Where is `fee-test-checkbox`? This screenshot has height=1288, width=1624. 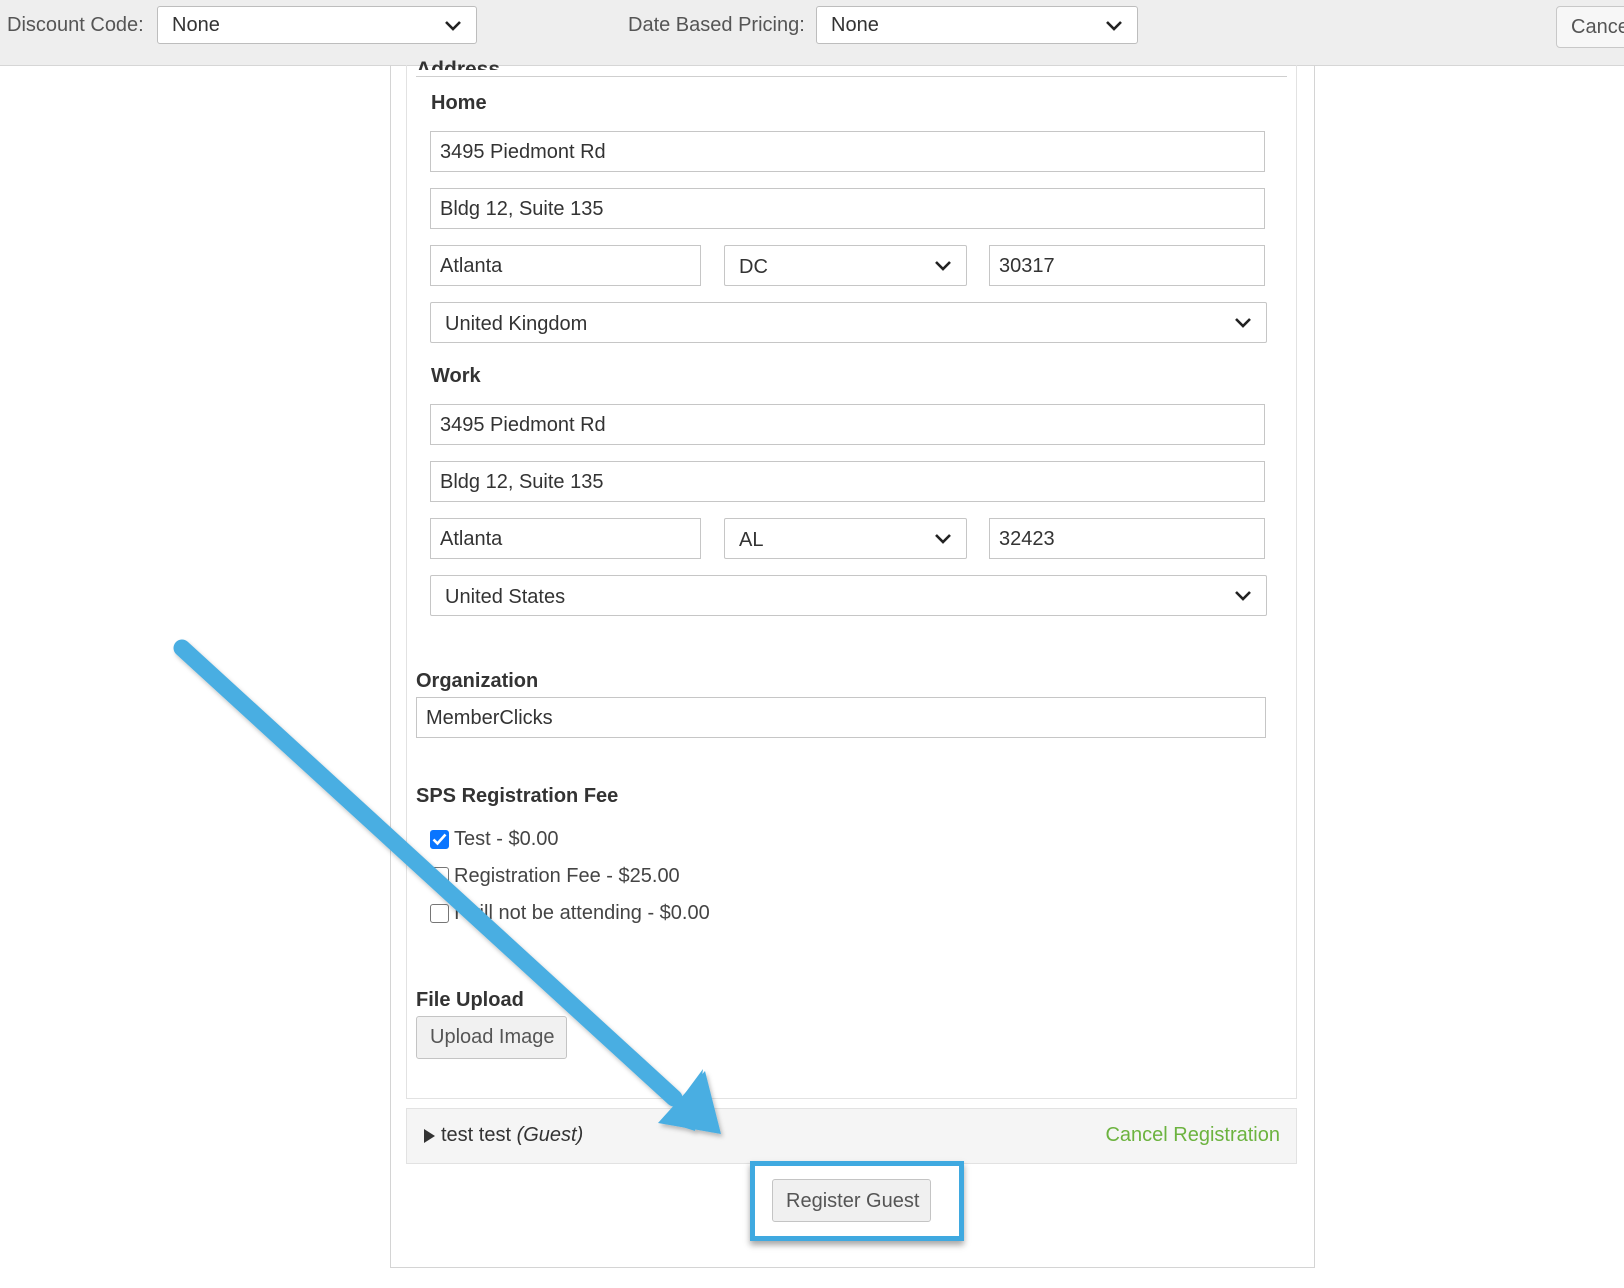 fee-test-checkbox is located at coordinates (439, 839).